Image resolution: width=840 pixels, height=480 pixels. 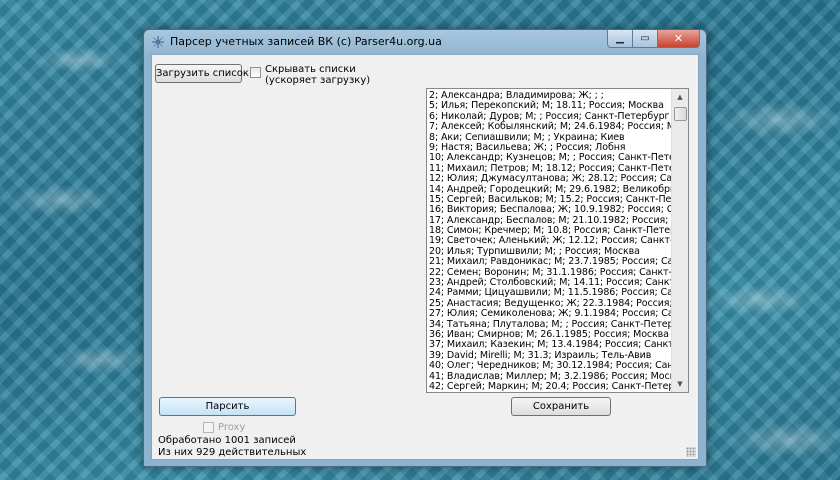 I want to click on window-controls: ▁ ▭ ✕, so click(x=653, y=39).